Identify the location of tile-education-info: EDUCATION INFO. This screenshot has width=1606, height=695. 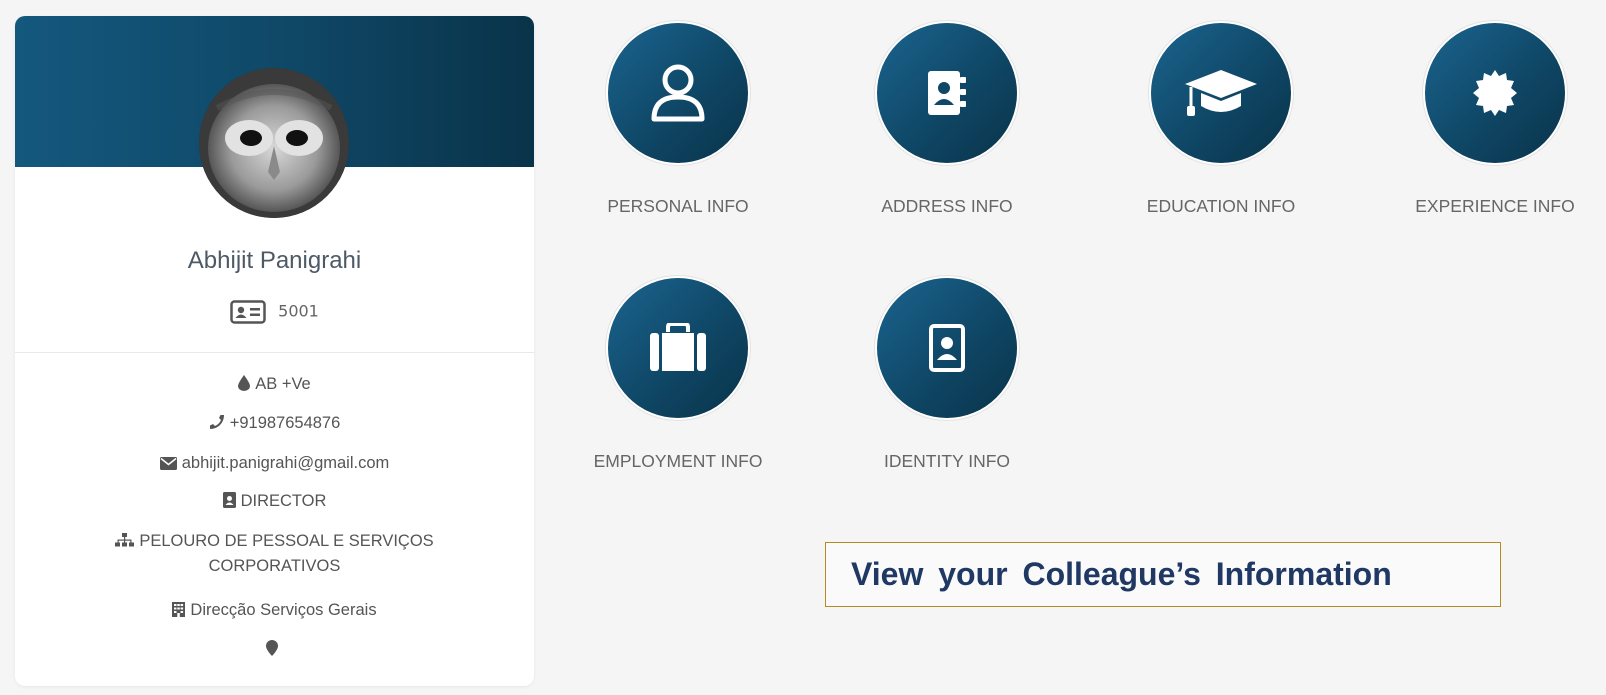
(1221, 119).